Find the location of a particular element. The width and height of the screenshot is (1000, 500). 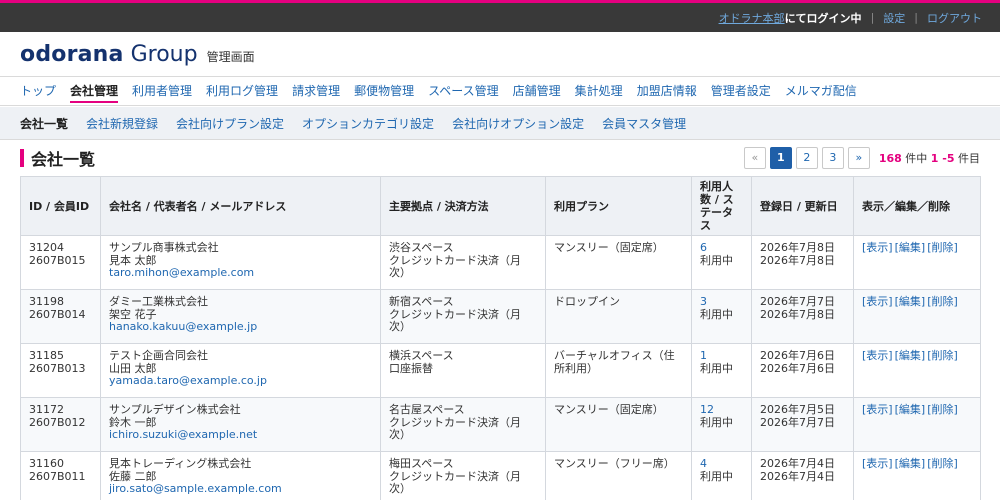

cell-dates: 2026年7月8日 2026年7月8日 is located at coordinates (802, 262).